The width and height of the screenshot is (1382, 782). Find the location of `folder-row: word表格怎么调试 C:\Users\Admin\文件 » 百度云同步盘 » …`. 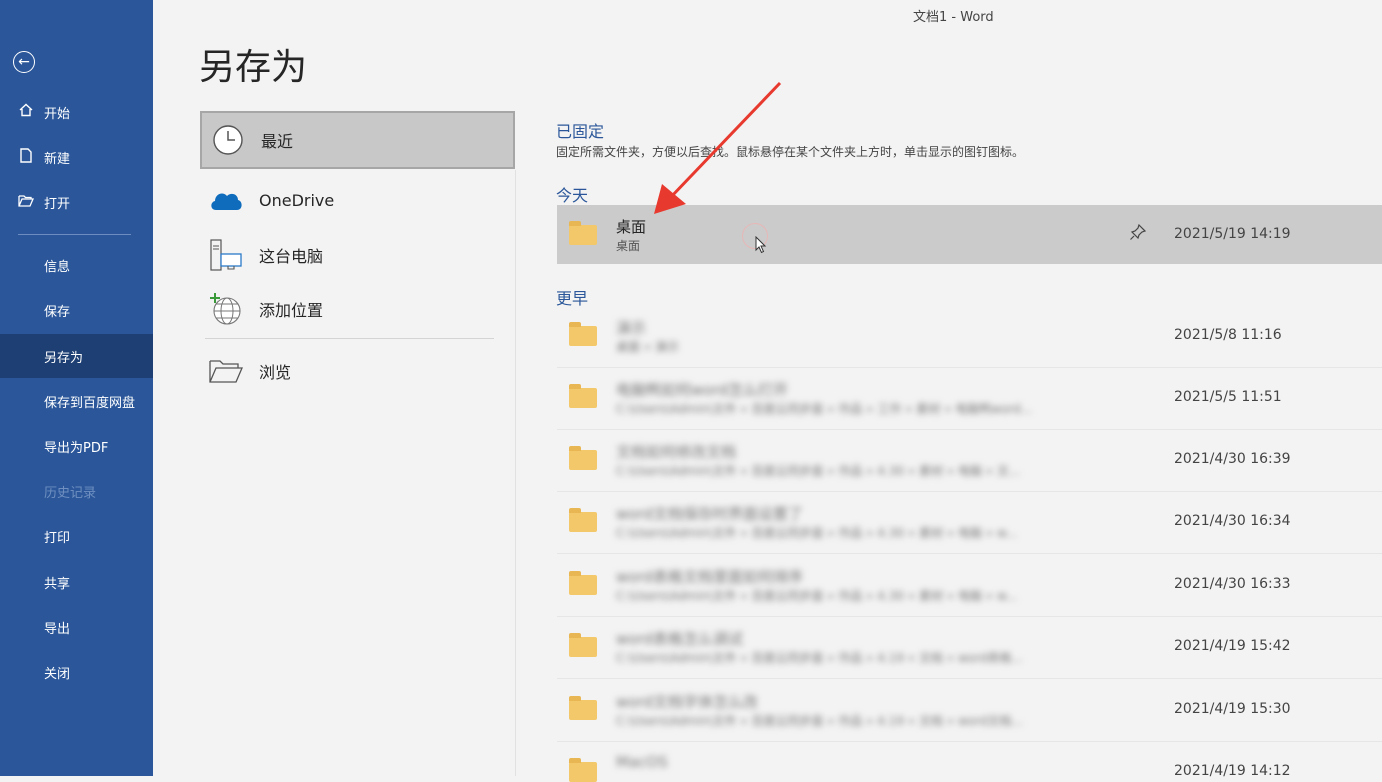

folder-row: word表格怎么调试 C:\Users\Admin\文件 » 百度云同步盘 » … is located at coordinates (969, 648).